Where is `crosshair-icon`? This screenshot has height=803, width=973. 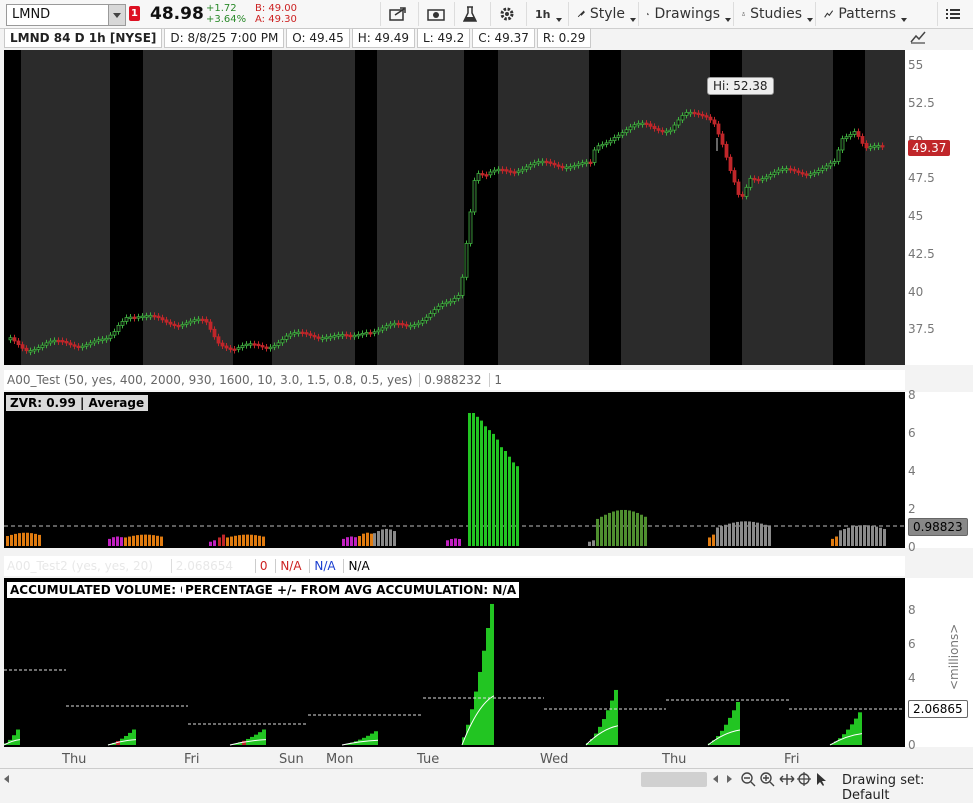 crosshair-icon is located at coordinates (804, 779).